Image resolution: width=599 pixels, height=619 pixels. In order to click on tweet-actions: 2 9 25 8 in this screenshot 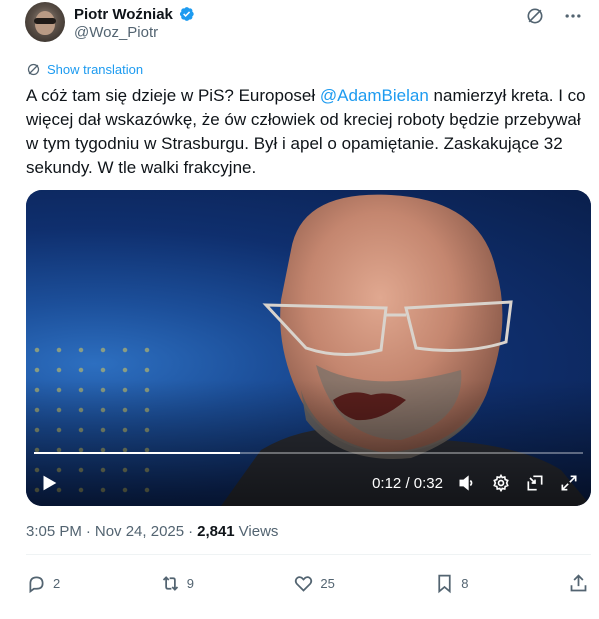, I will do `click(307, 583)`.